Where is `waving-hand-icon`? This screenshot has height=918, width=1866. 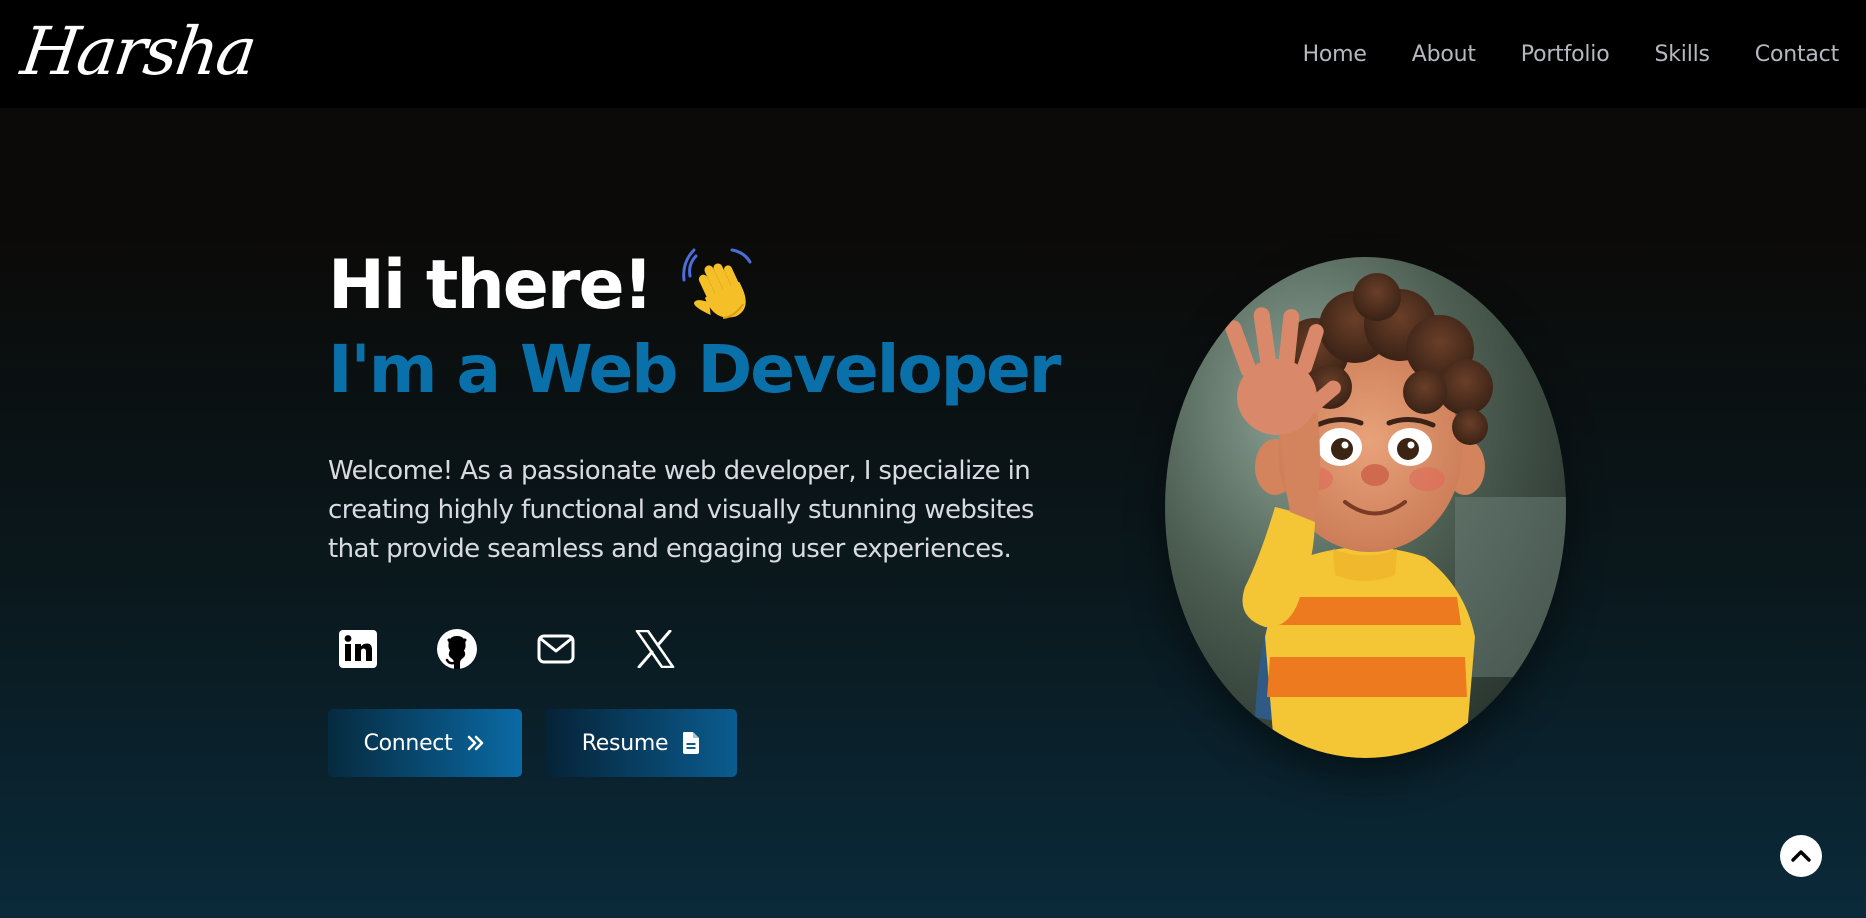 waving-hand-icon is located at coordinates (720, 285).